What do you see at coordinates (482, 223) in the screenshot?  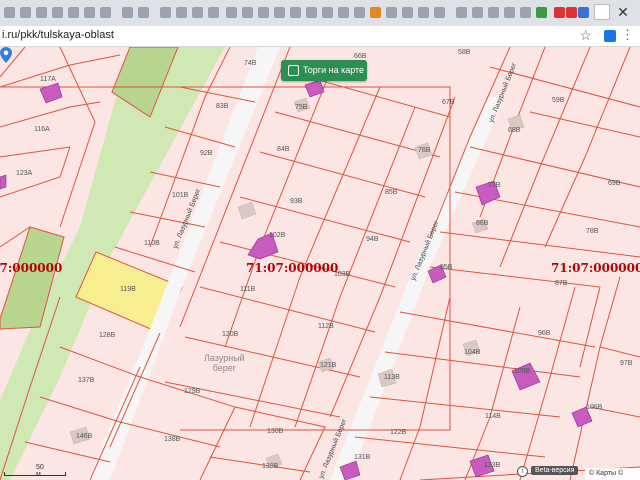 I see `parcel-label-86b: 86В` at bounding box center [482, 223].